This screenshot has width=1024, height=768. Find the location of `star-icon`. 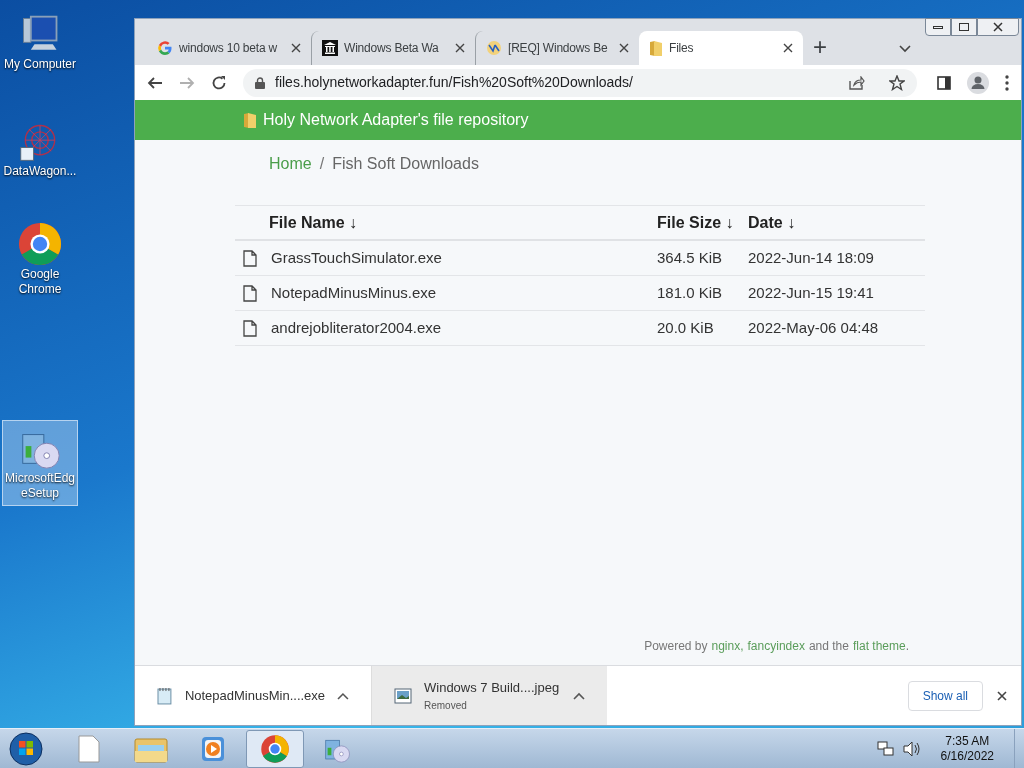

star-icon is located at coordinates (897, 82).